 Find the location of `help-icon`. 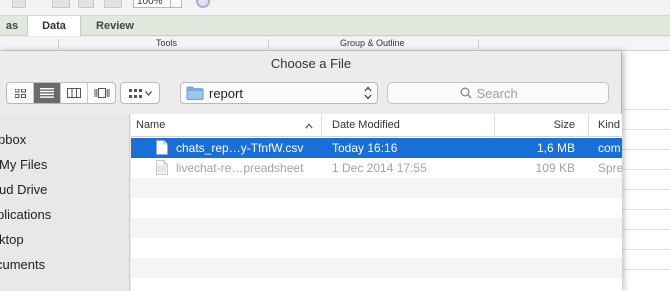

help-icon is located at coordinates (203, 4).